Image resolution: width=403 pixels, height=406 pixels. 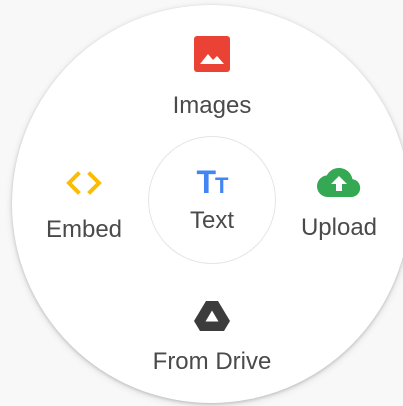 I want to click on image-icon, so click(x=212, y=54).